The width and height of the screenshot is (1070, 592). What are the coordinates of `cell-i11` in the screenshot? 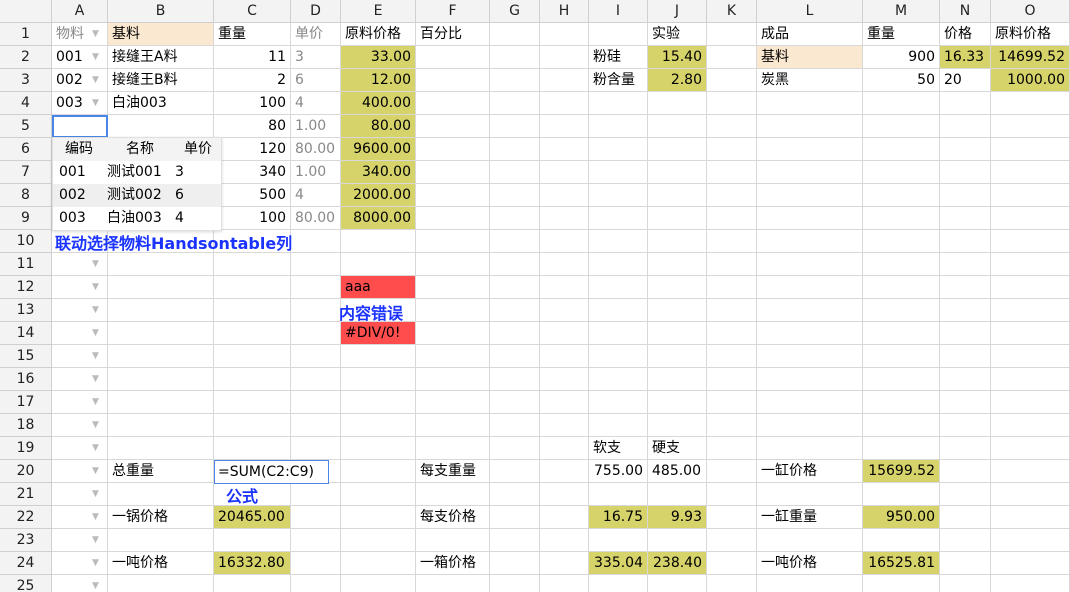 It's located at (618, 264).